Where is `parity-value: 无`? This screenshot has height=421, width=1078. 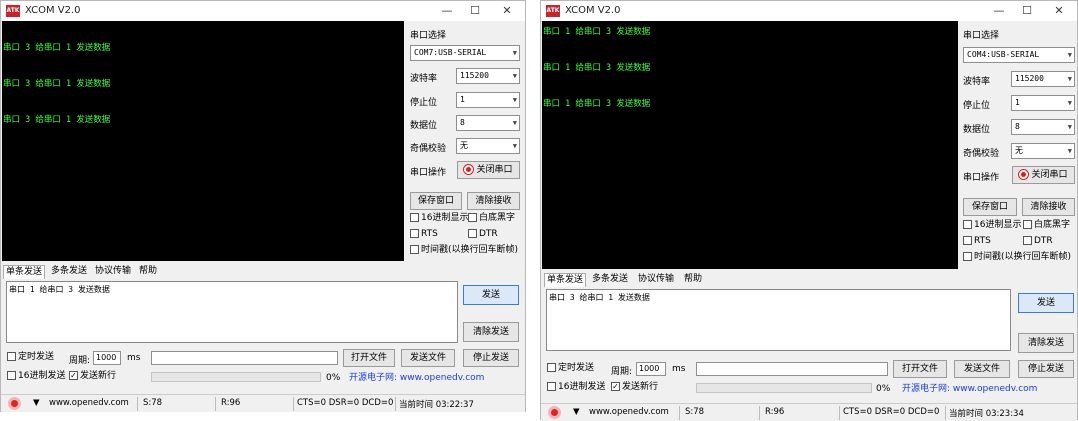
parity-value: 无 is located at coordinates (464, 145).